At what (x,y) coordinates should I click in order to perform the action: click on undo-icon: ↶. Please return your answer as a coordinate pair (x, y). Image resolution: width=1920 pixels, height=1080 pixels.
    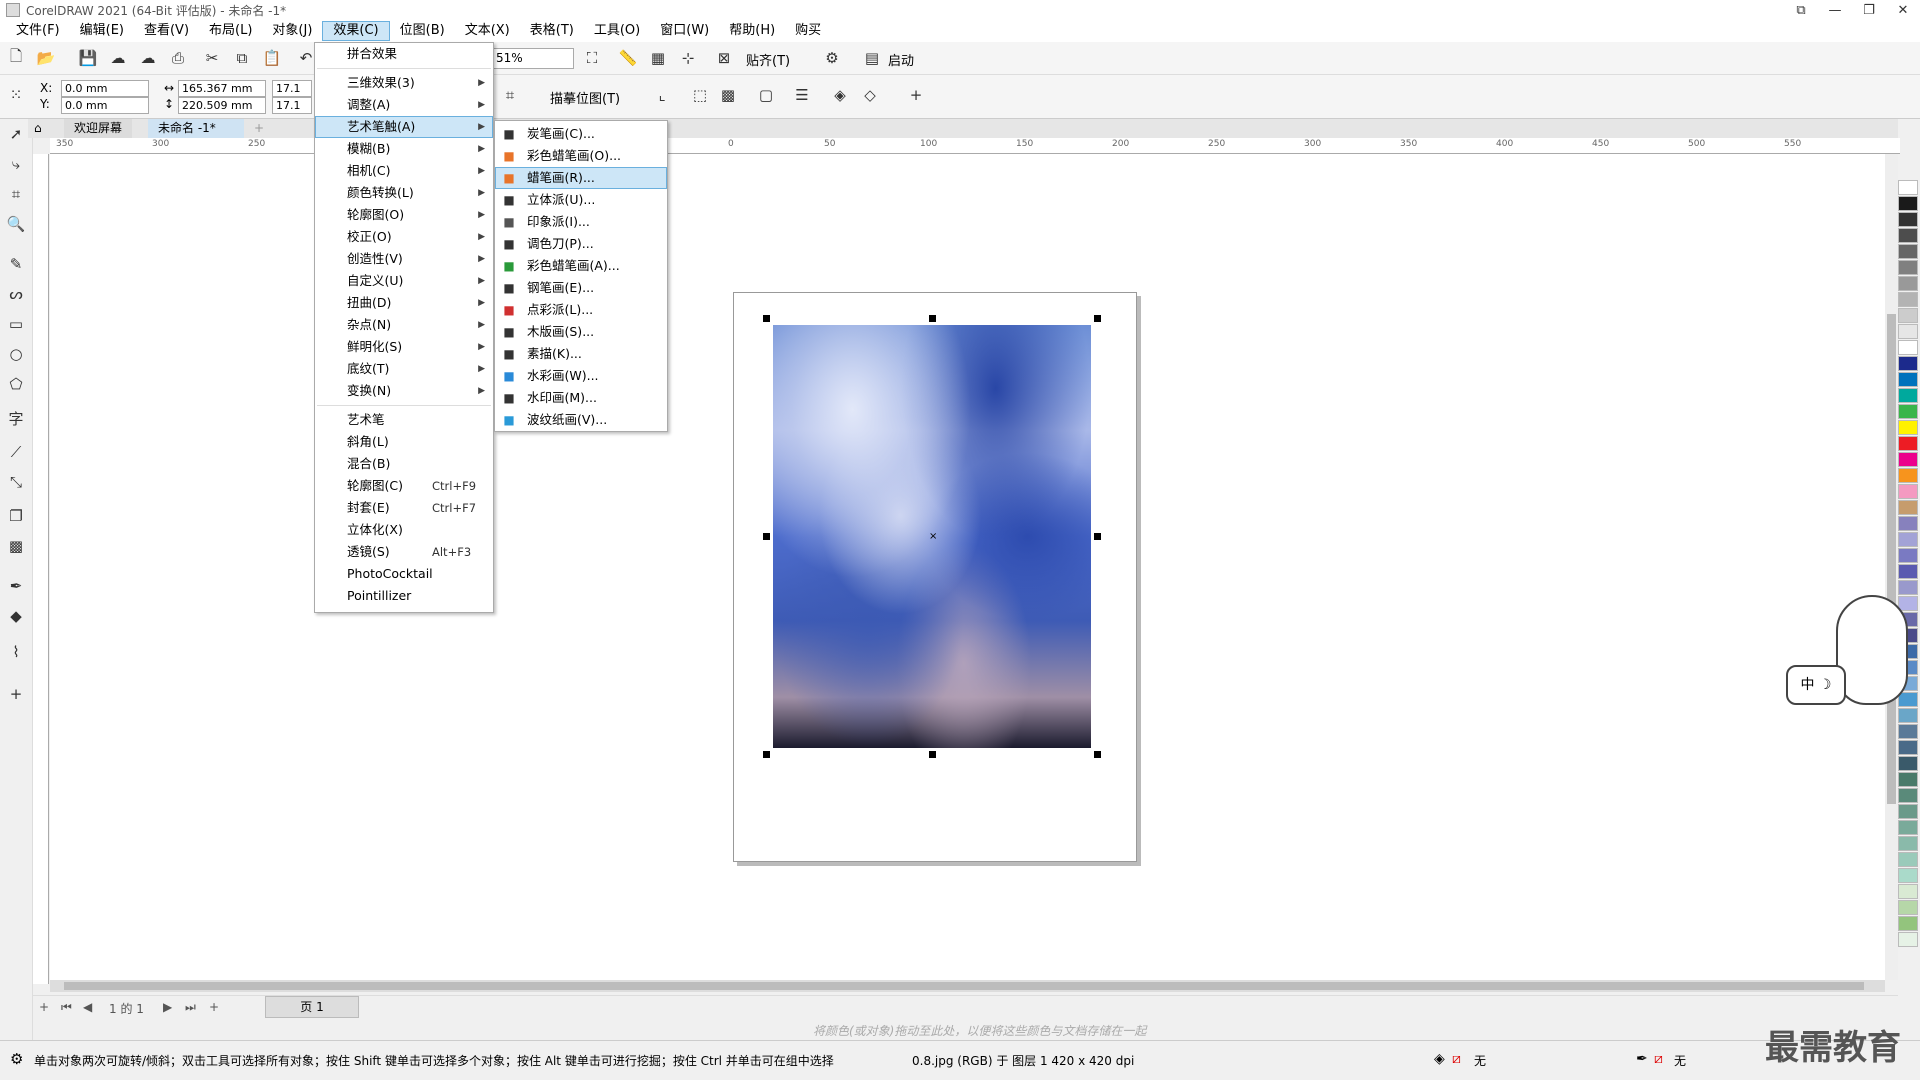
    Looking at the image, I should click on (306, 58).